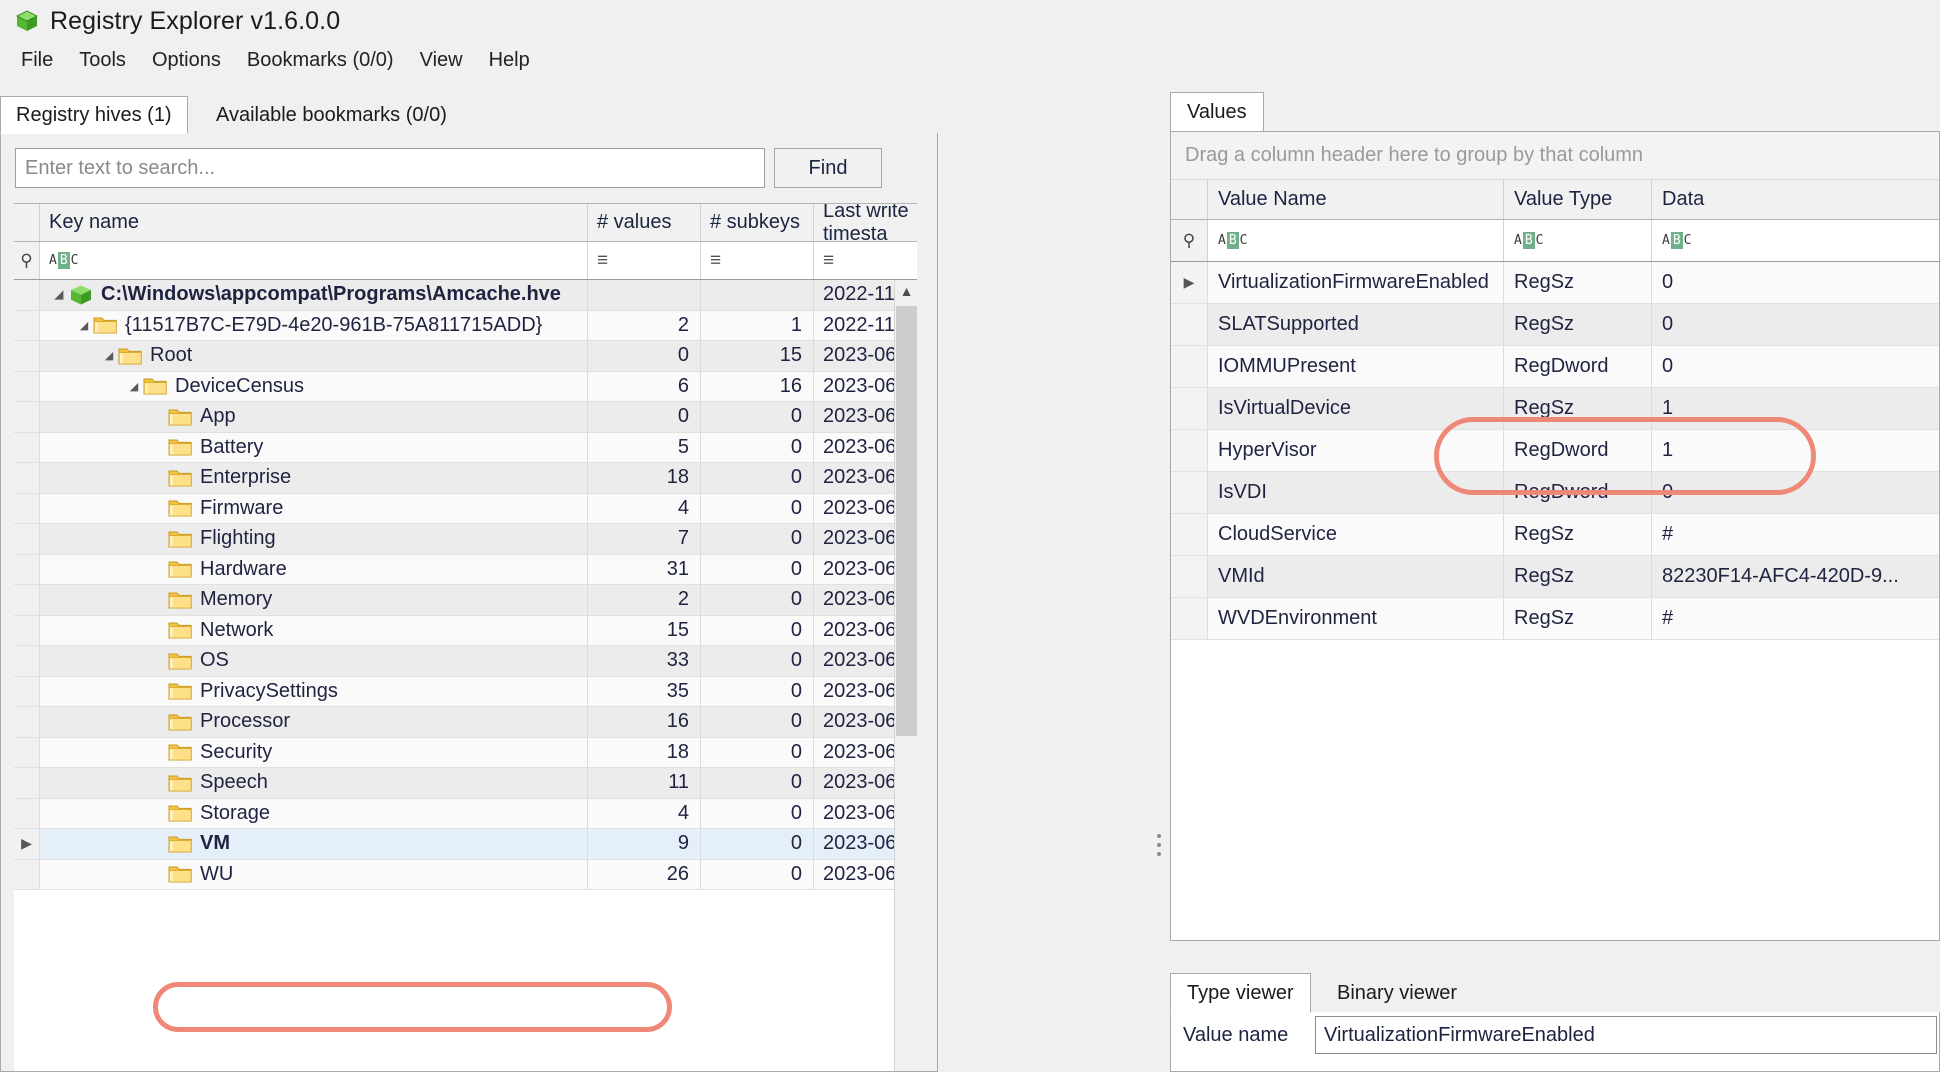  I want to click on tree-row: ◢DeviceCensus6162023-06-18 1, so click(465, 386).